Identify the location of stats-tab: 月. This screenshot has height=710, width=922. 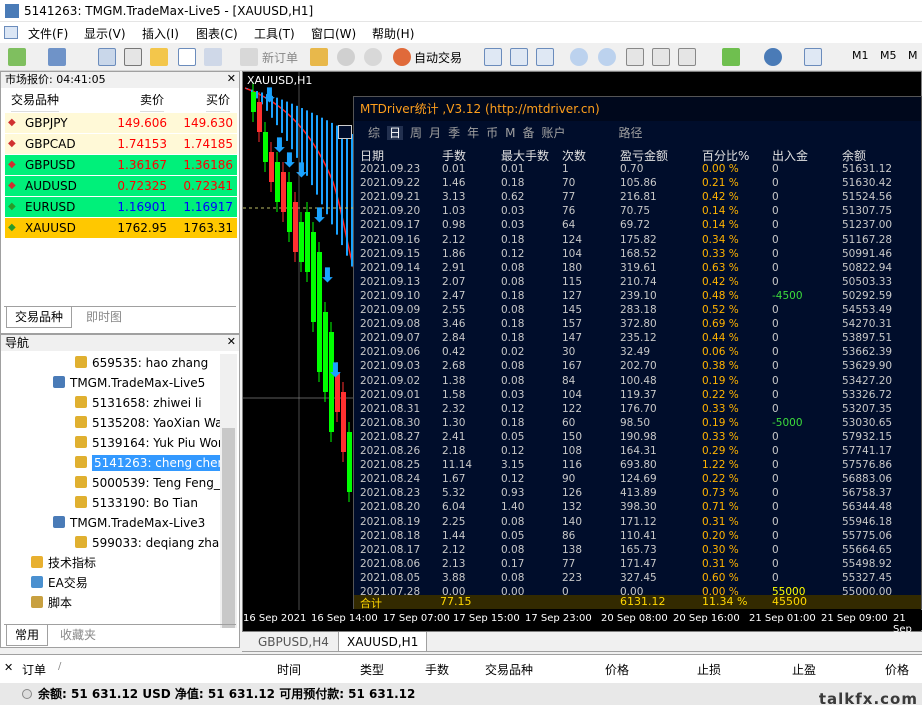
(435, 133).